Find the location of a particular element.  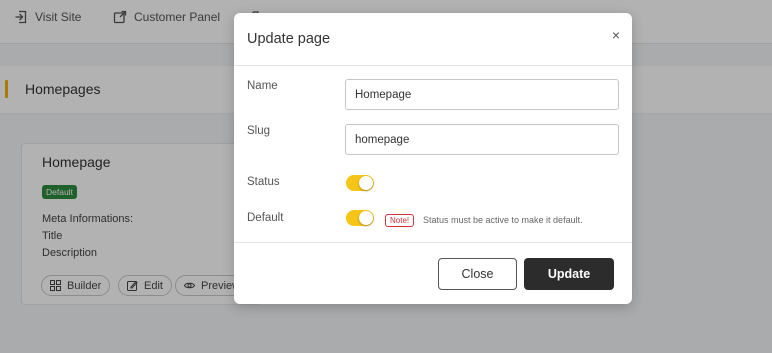

note-badge: Note! is located at coordinates (400, 220).